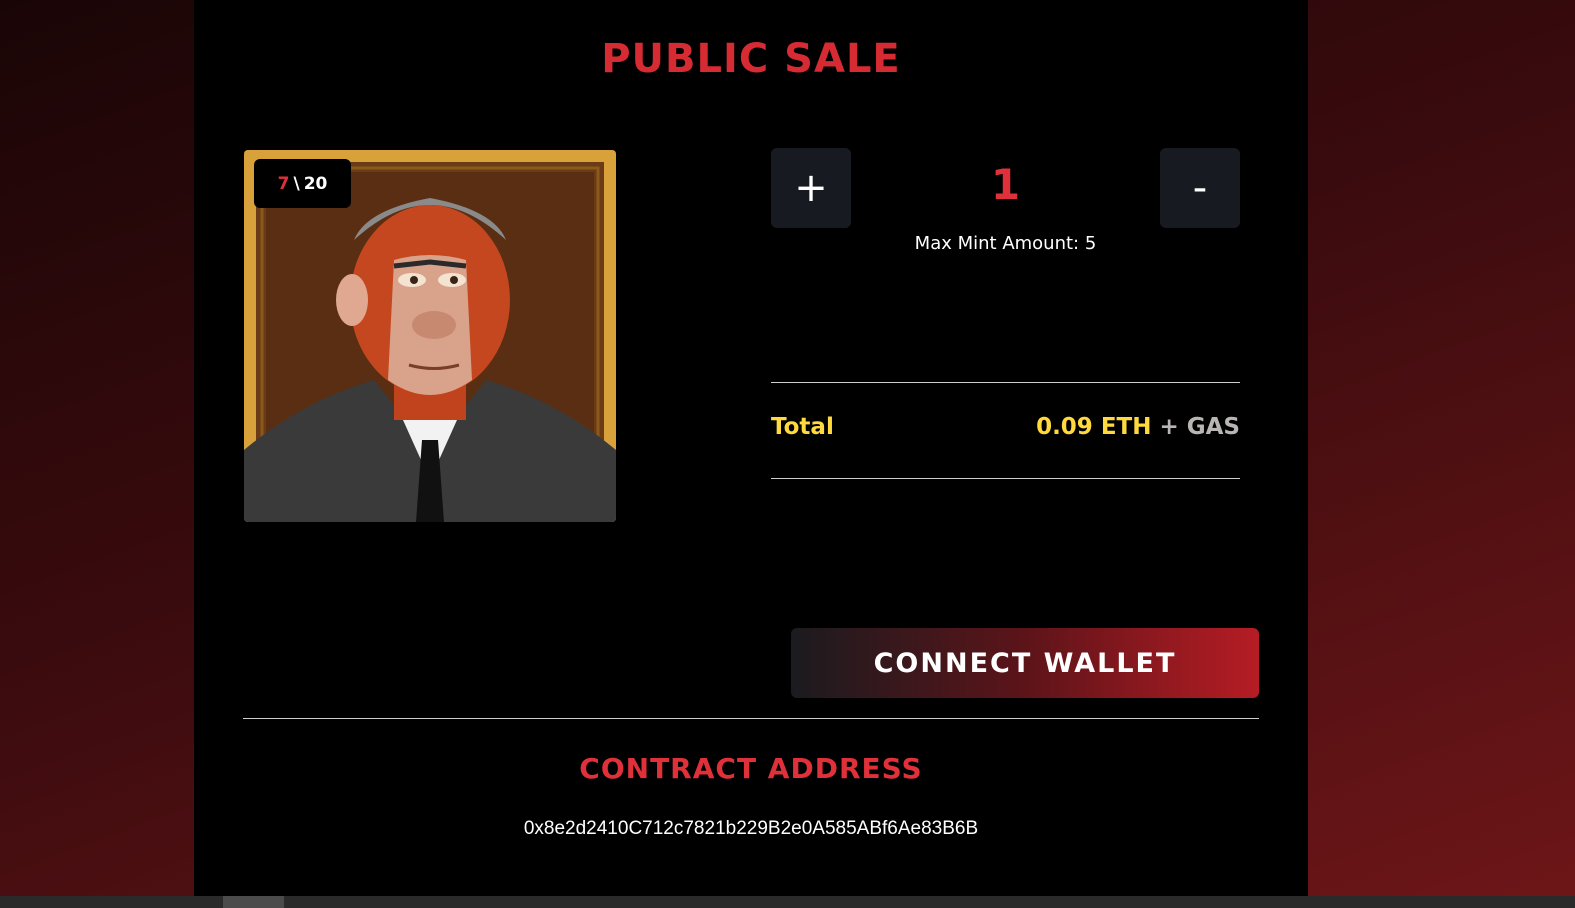  Describe the element at coordinates (1213, 427) in the screenshot. I see `gas-label: GAS` at that location.